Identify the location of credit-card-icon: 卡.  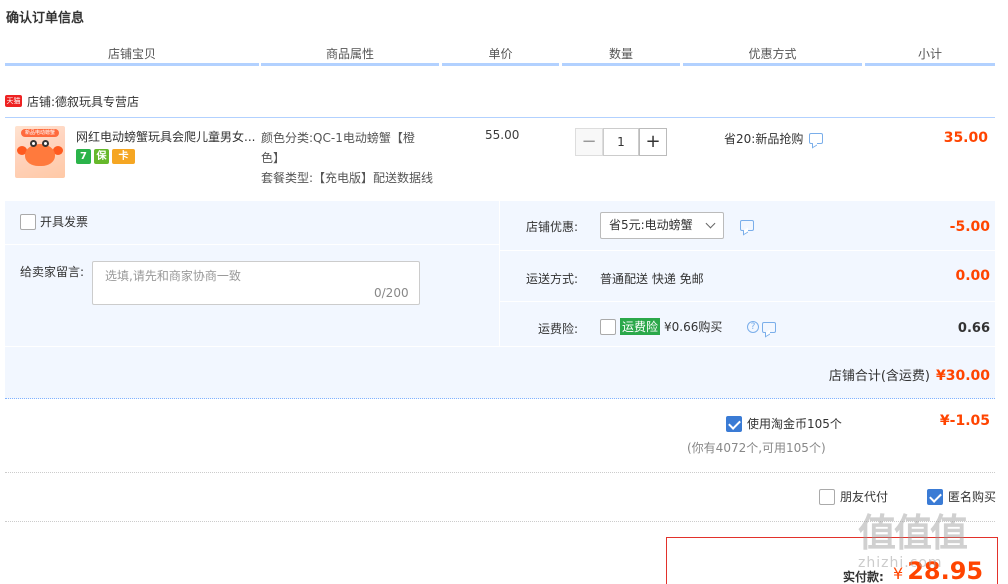
(123, 156).